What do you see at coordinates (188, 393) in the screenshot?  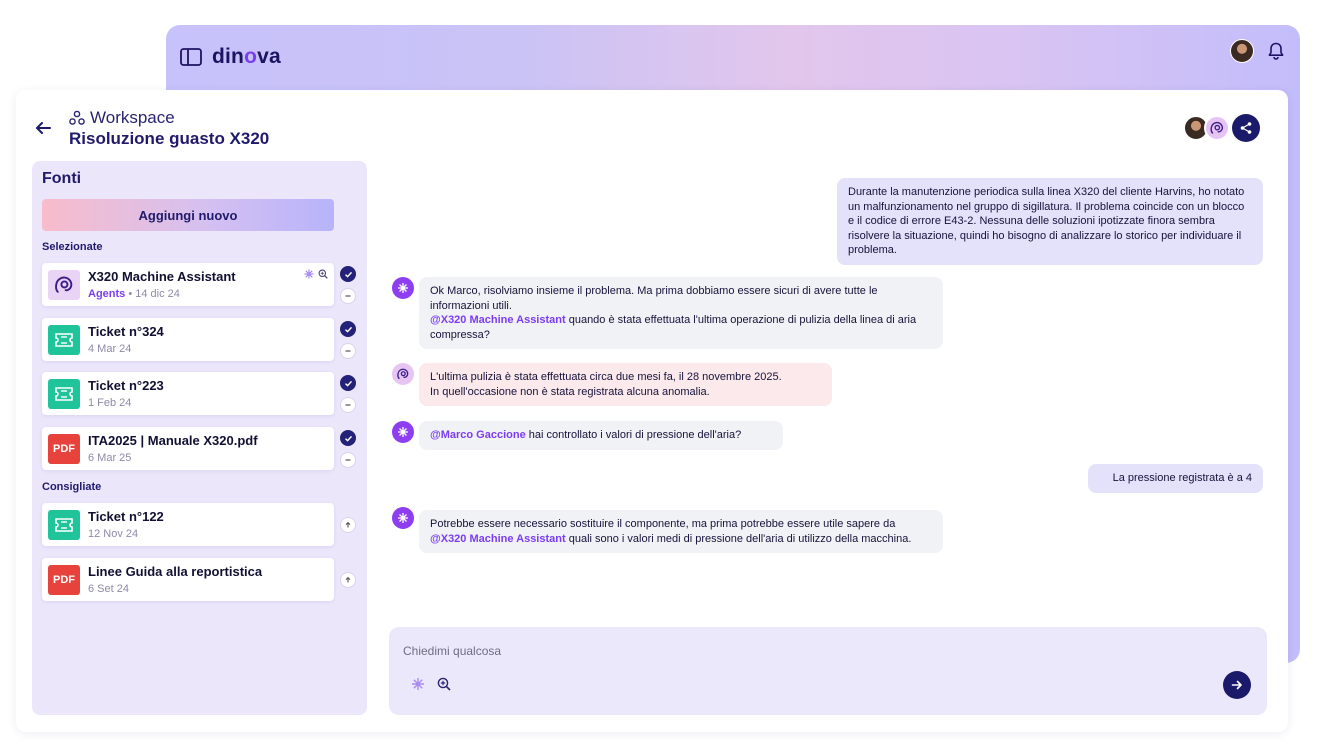 I see `source-card-selected: Ticket n°223 1 Feb 24` at bounding box center [188, 393].